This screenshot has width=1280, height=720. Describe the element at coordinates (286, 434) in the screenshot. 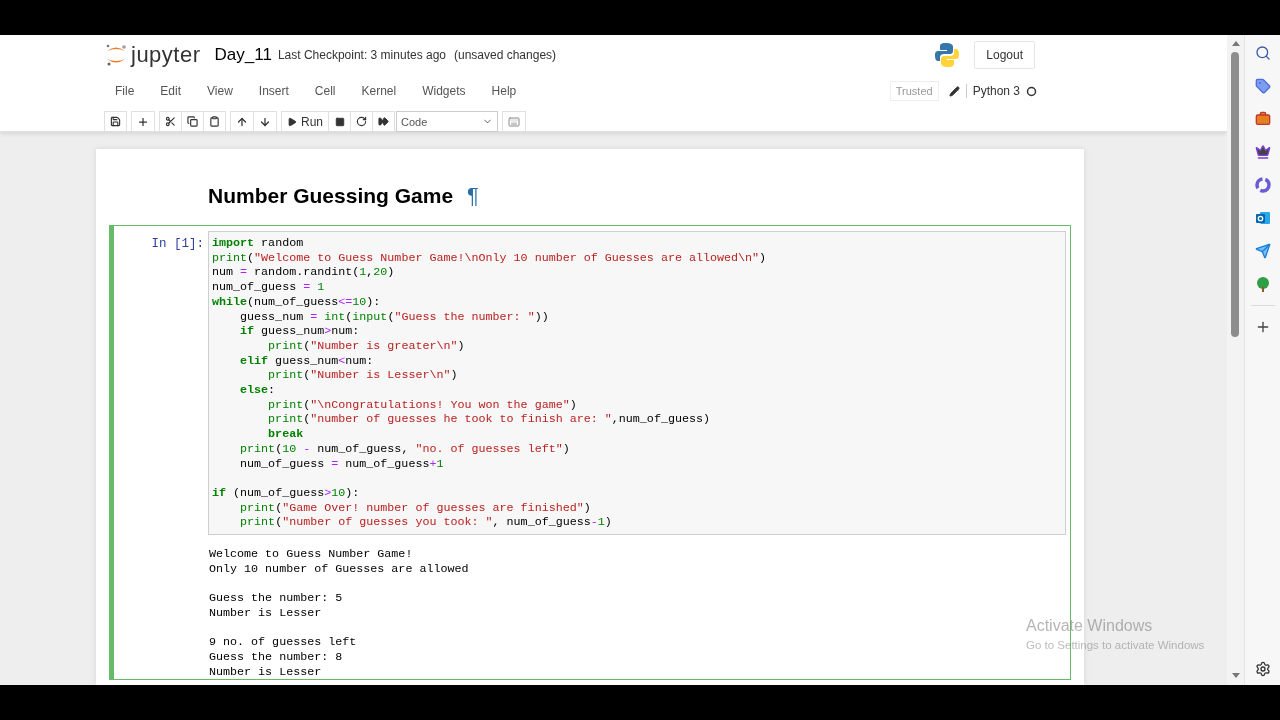

I see `code-line: break` at that location.